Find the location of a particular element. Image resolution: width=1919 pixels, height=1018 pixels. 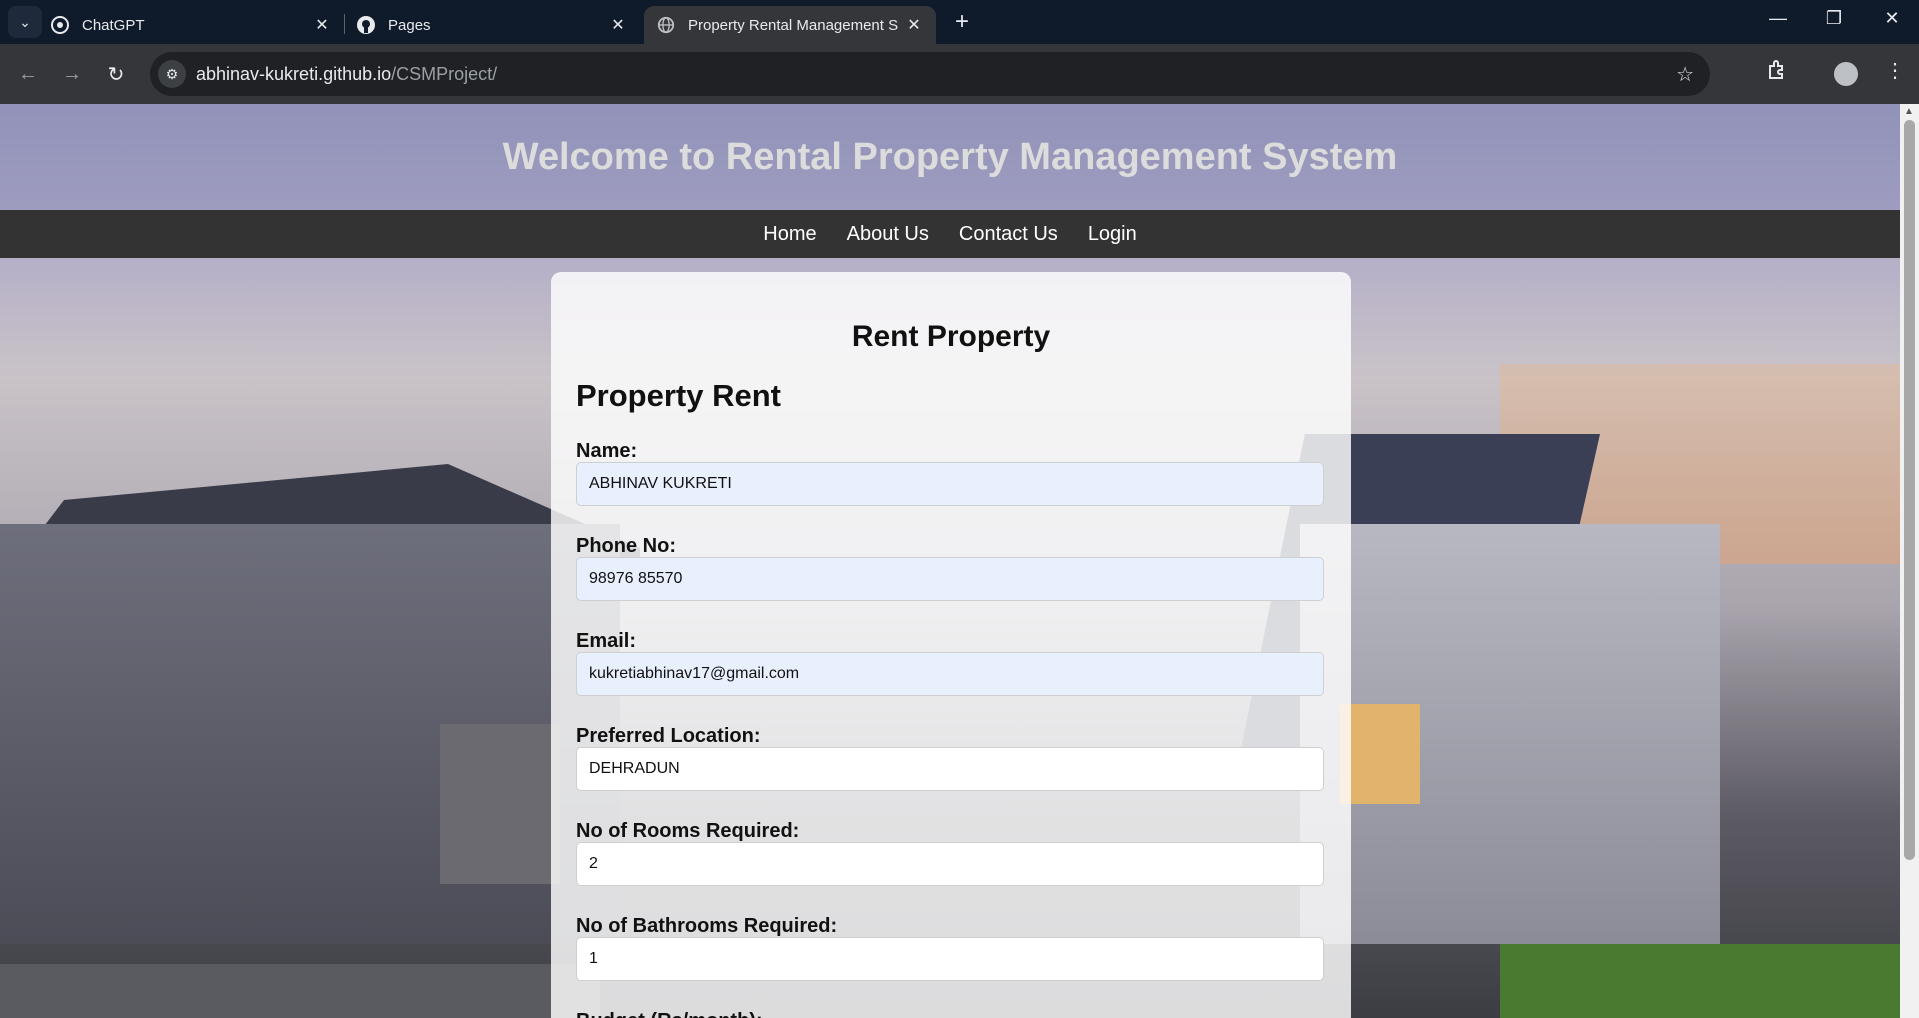

background-garage is located at coordinates (500, 804).